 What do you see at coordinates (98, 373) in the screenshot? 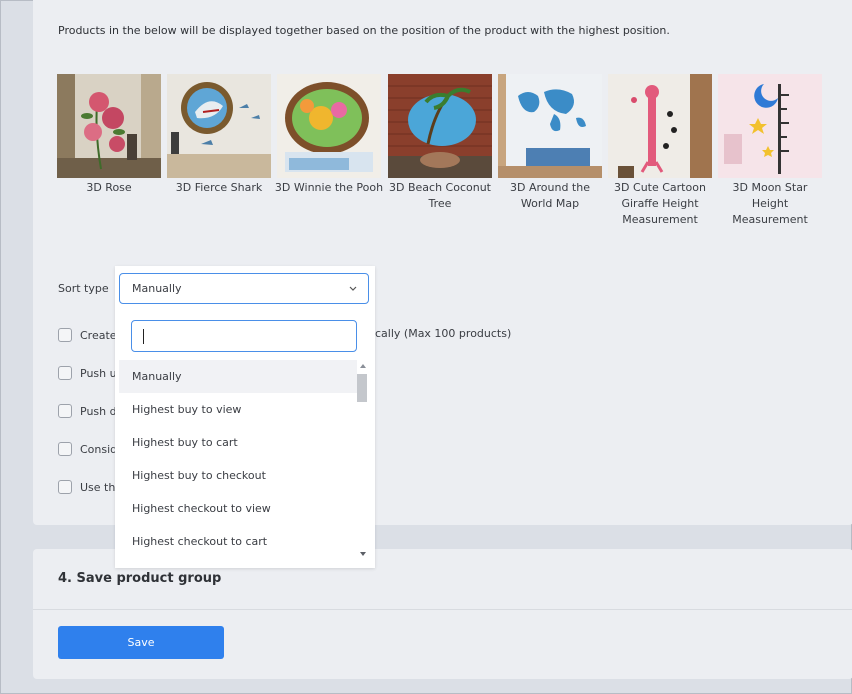
I see `option-label: Push u` at bounding box center [98, 373].